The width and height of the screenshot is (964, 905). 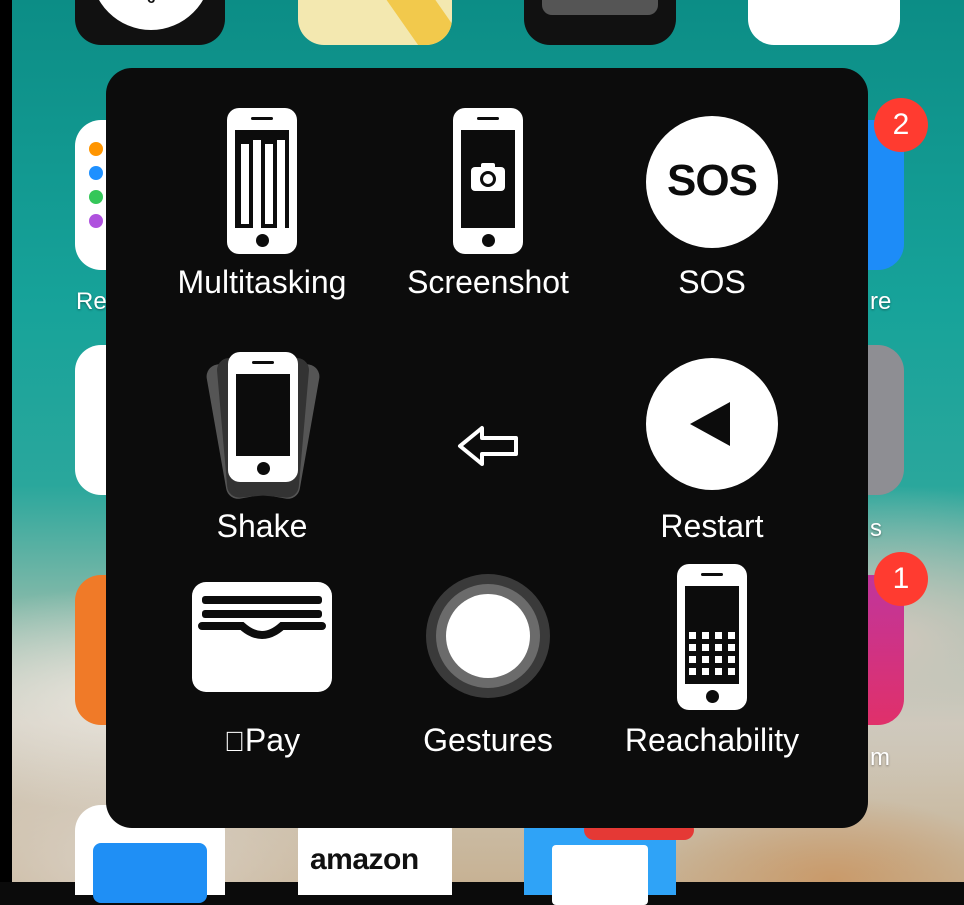 What do you see at coordinates (488, 282) in the screenshot?
I see `screenshot-label: Screenshot` at bounding box center [488, 282].